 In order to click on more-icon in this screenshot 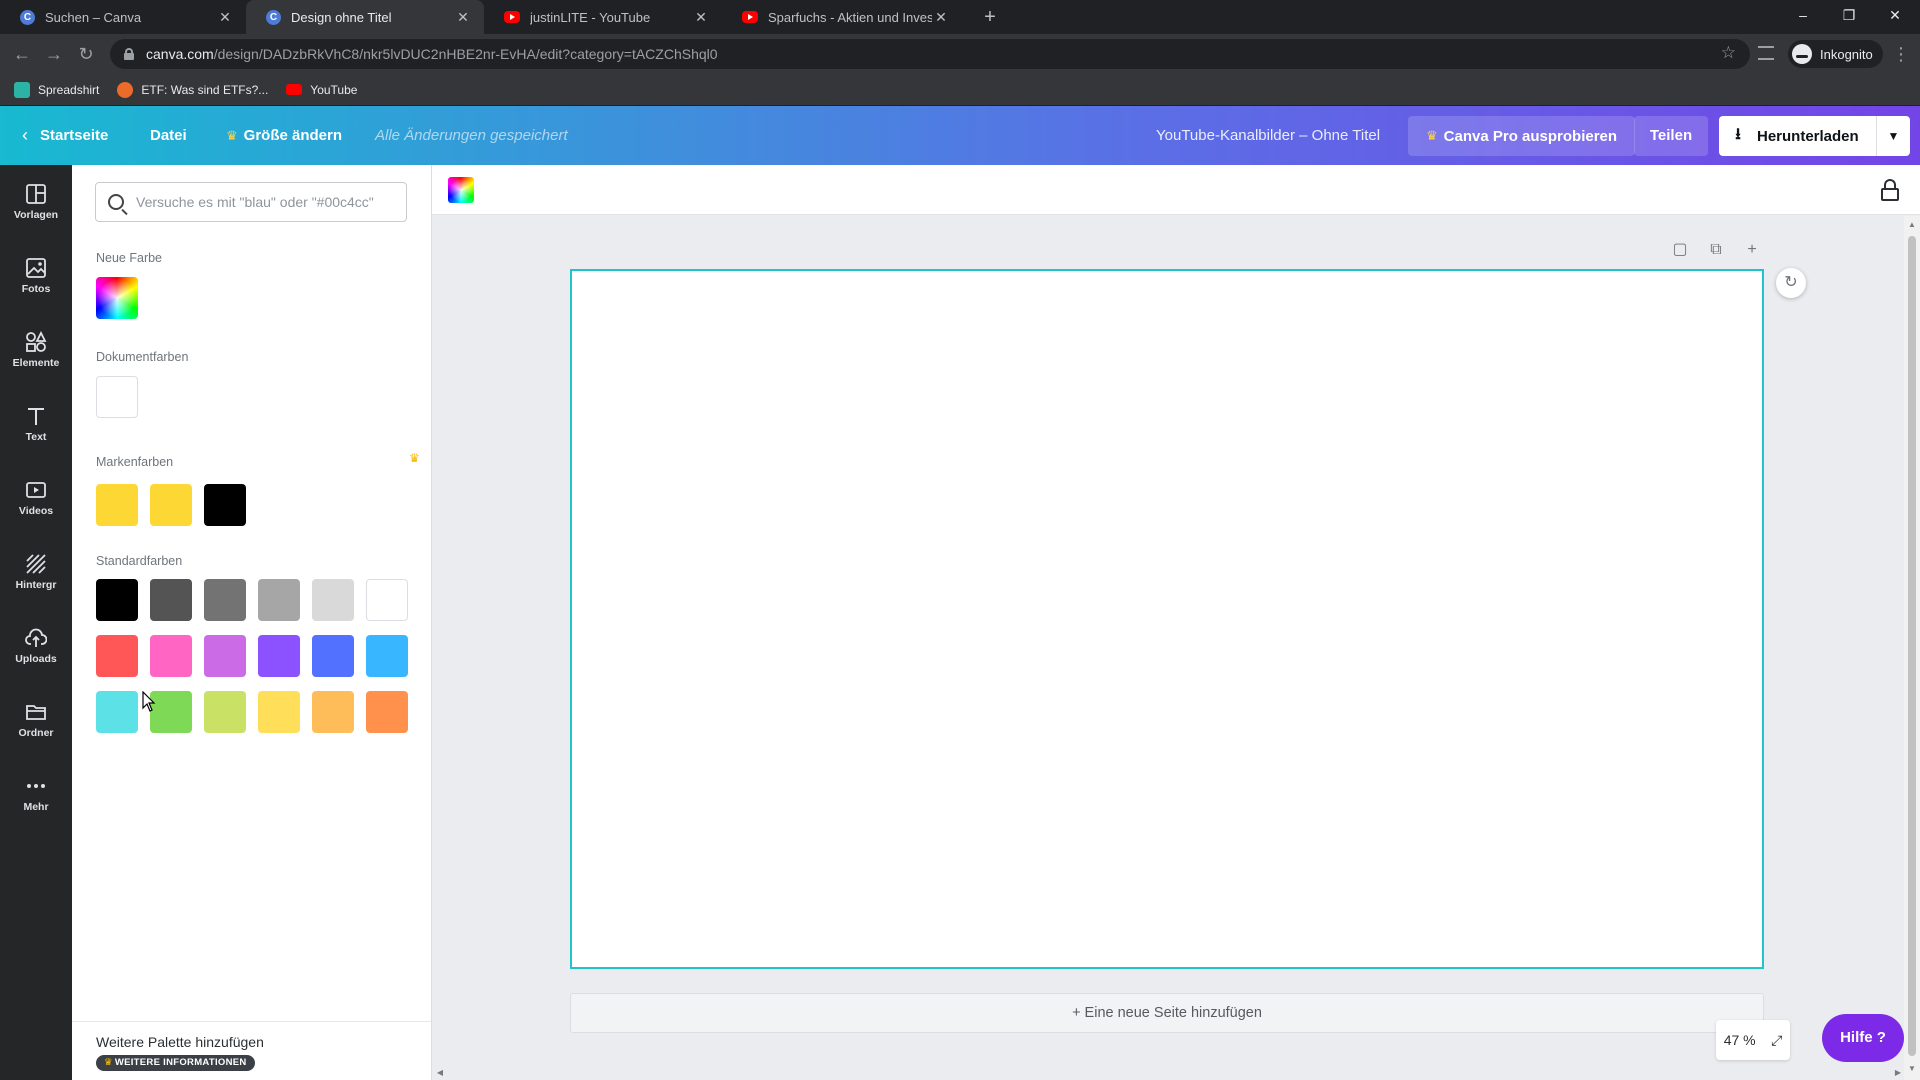, I will do `click(36, 786)`.